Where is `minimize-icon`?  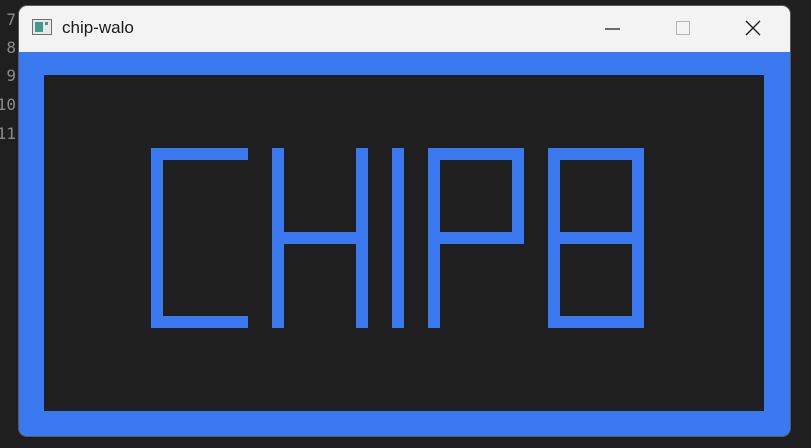
minimize-icon is located at coordinates (612, 29).